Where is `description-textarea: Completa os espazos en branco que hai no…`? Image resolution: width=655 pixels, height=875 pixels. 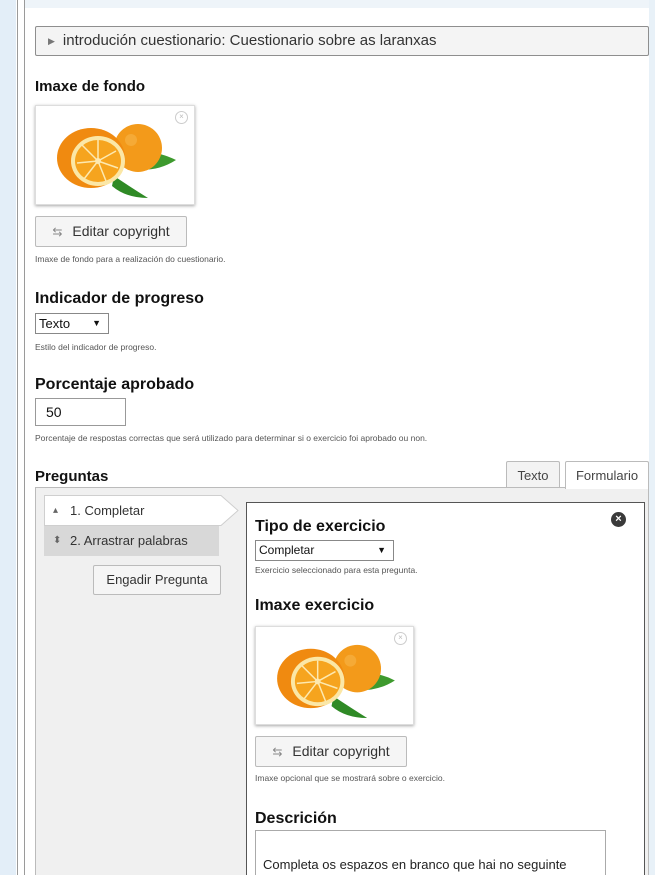
description-textarea: Completa os espazos en branco que hai no… is located at coordinates (430, 852).